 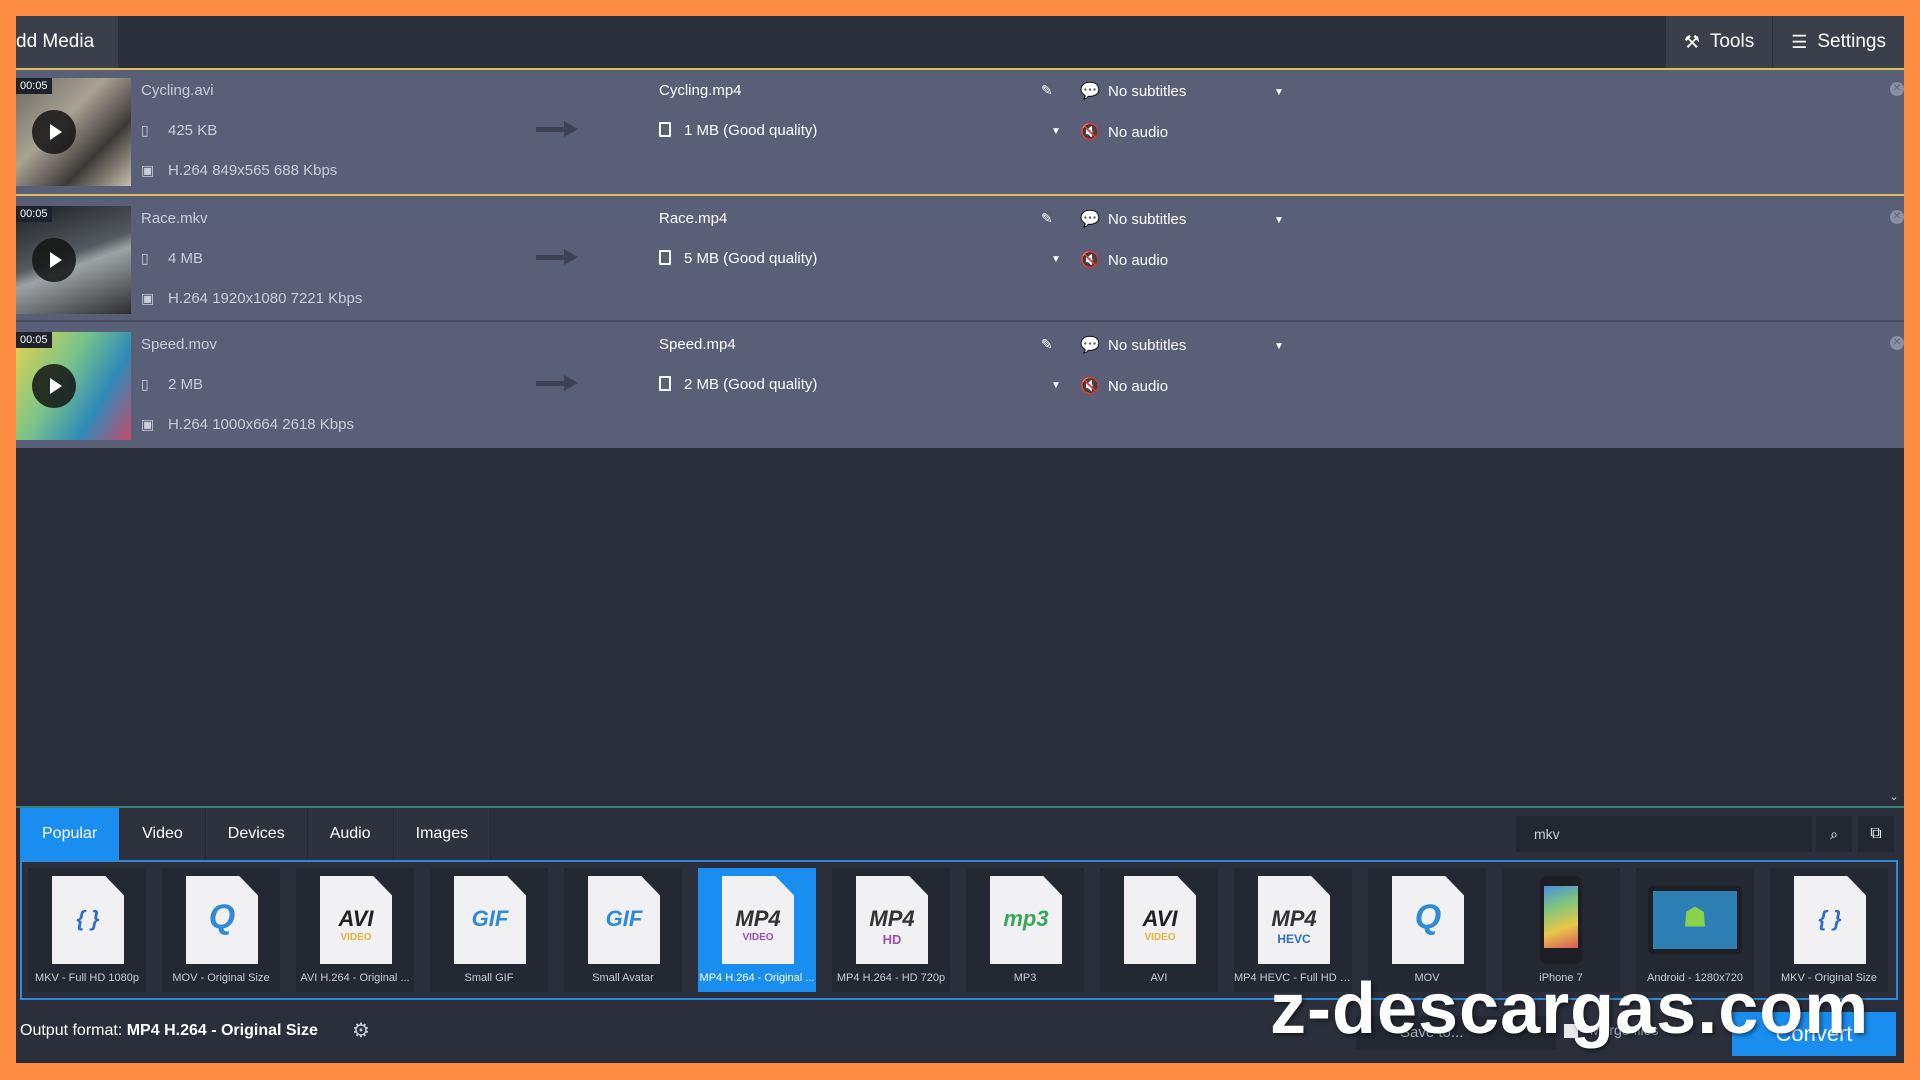 What do you see at coordinates (697, 344) in the screenshot?
I see `output-file-name: Speed.mp4` at bounding box center [697, 344].